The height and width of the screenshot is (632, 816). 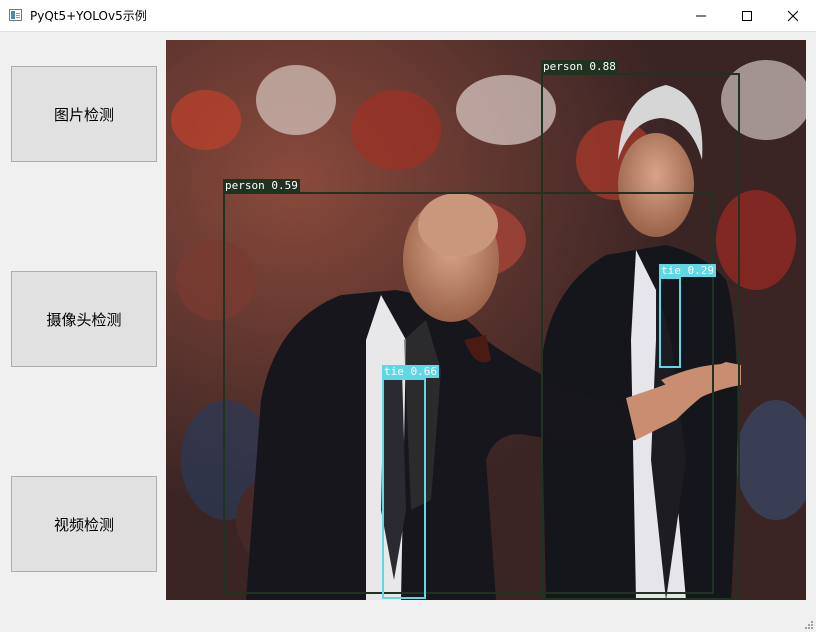 What do you see at coordinates (809, 625) in the screenshot?
I see `resize-grip-icon` at bounding box center [809, 625].